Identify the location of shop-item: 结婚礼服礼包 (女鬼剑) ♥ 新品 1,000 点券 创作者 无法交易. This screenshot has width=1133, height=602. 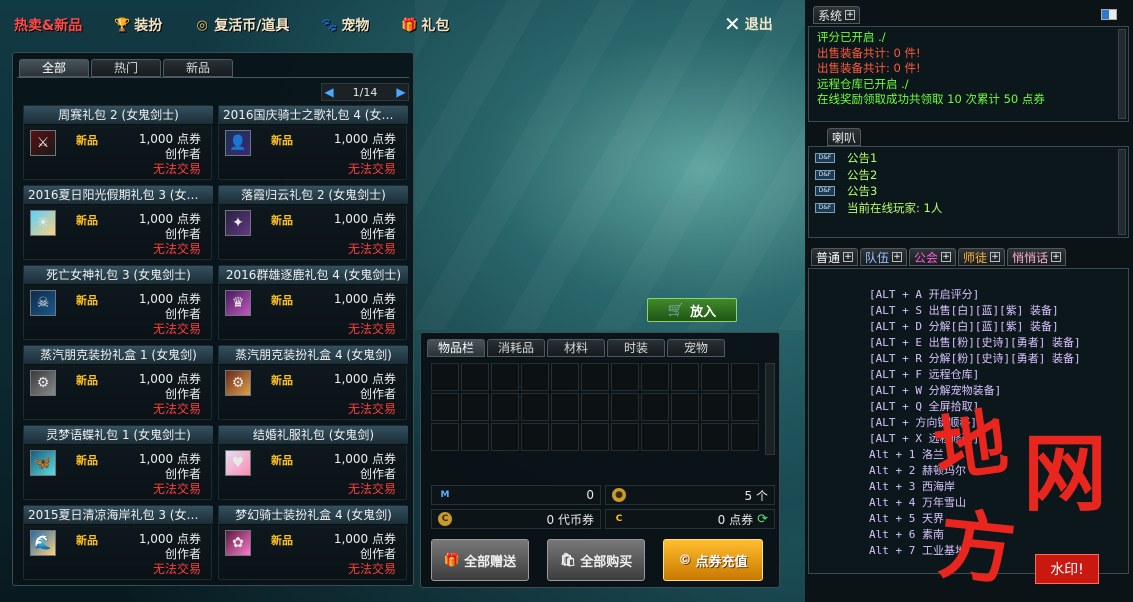
(313, 462).